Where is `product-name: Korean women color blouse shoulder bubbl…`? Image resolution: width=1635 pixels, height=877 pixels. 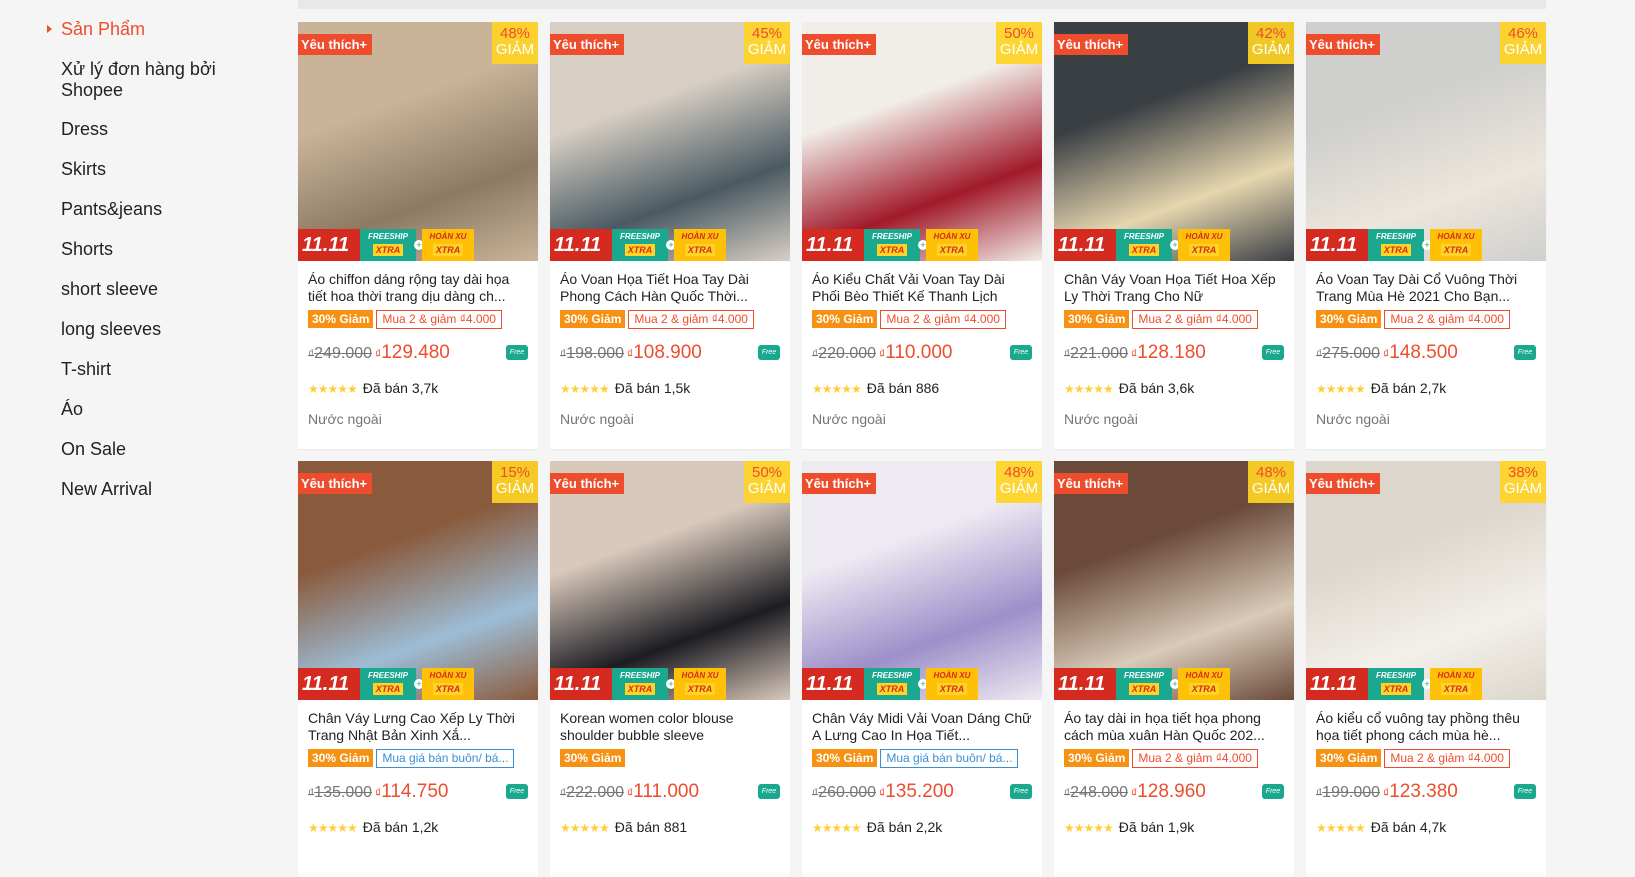 product-name: Korean women color blouse shoulder bubbl… is located at coordinates (670, 727).